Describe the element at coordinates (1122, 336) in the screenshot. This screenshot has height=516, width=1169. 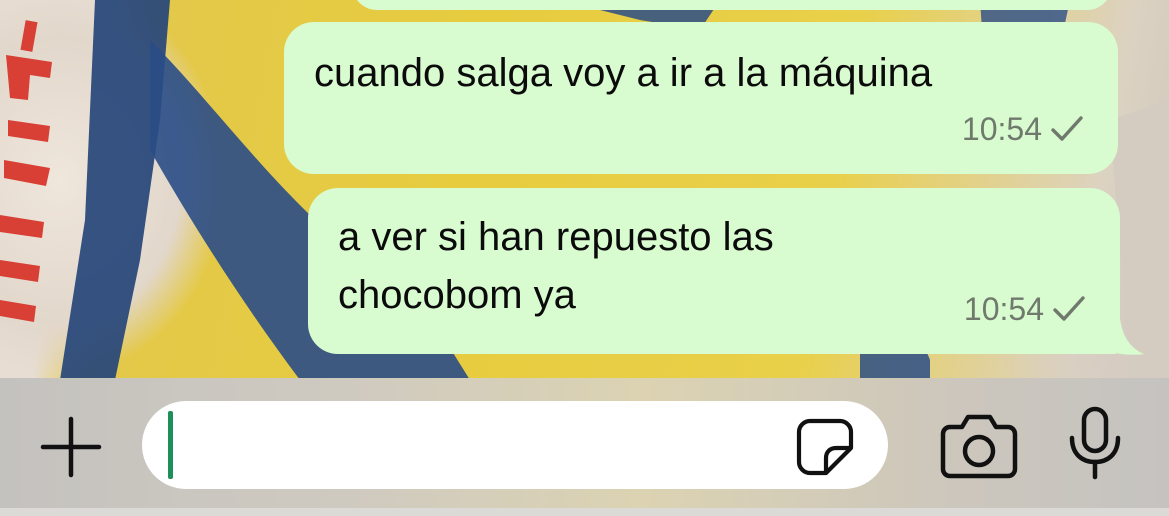
I see `bubble-tail` at that location.